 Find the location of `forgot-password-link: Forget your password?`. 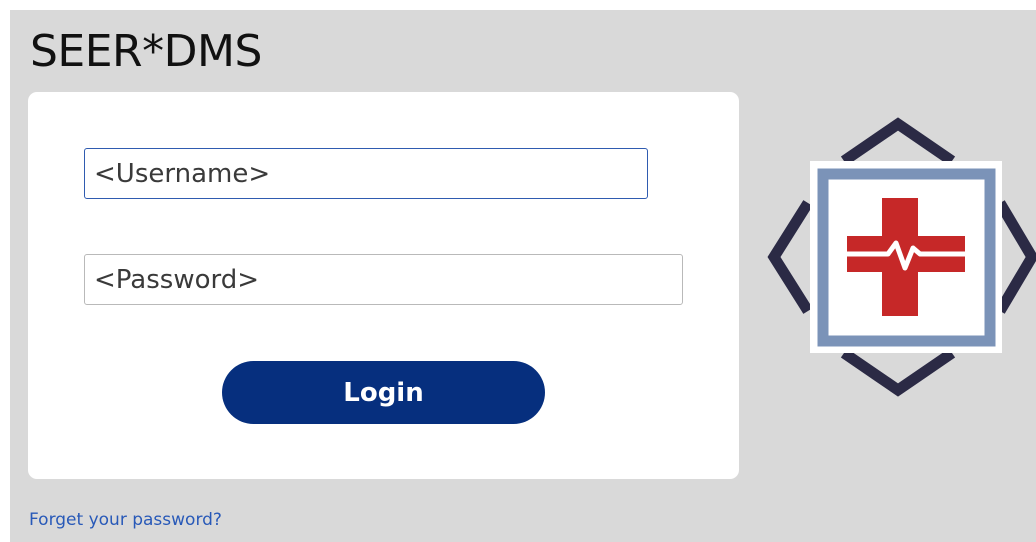

forgot-password-link: Forget your password? is located at coordinates (125, 520).